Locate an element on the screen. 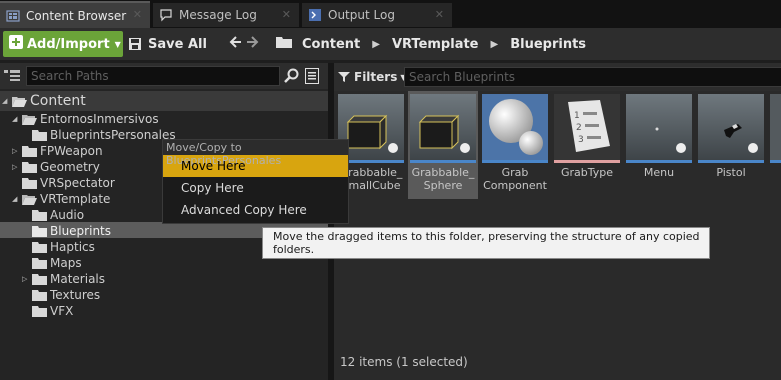 The image size is (781, 380). path-search-input: Search Paths is located at coordinates (153, 76).